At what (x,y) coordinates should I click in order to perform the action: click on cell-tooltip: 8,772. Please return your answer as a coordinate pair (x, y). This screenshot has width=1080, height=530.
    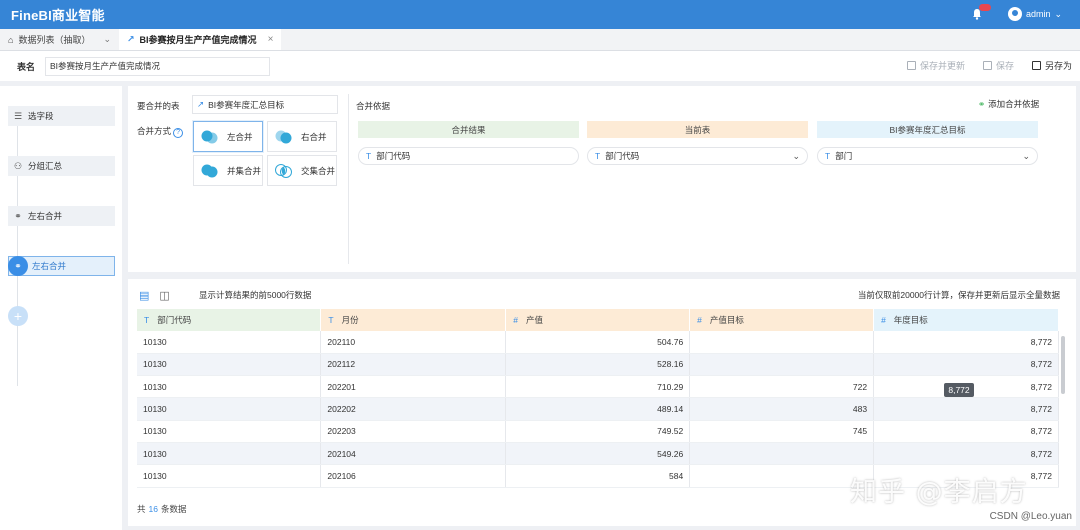
    Looking at the image, I should click on (959, 390).